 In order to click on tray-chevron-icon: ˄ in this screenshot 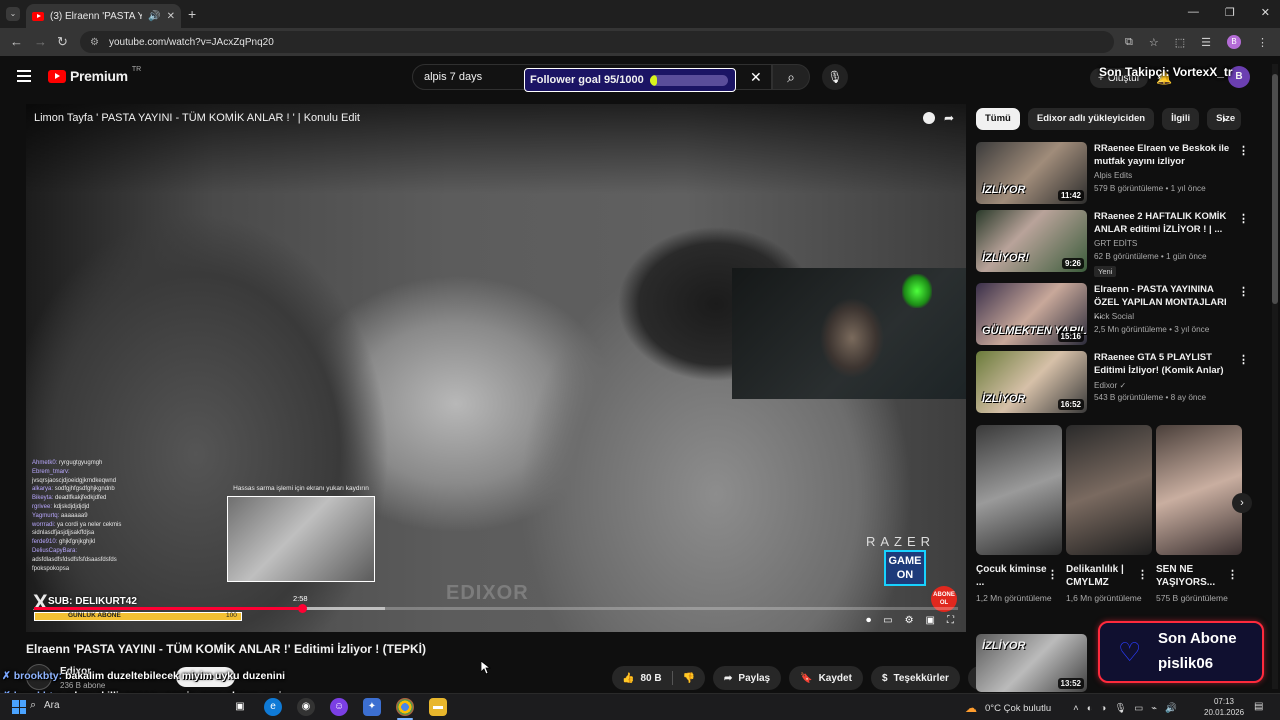, I will do `click(1076, 708)`.